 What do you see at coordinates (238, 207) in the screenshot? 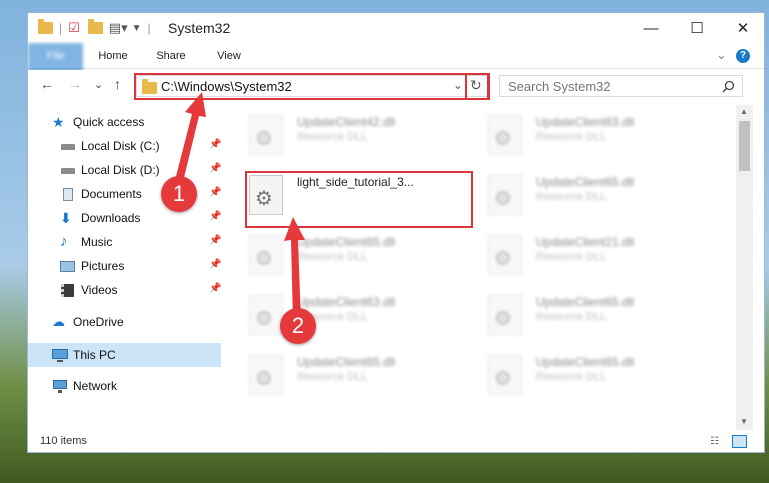
I see `annotation-arrows` at bounding box center [238, 207].